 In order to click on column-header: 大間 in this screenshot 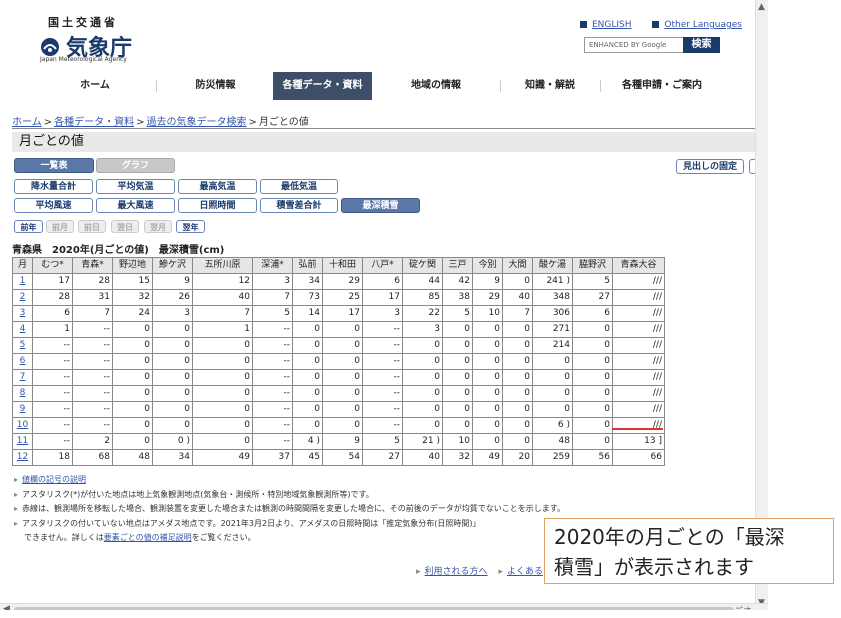, I will do `click(517, 265)`.